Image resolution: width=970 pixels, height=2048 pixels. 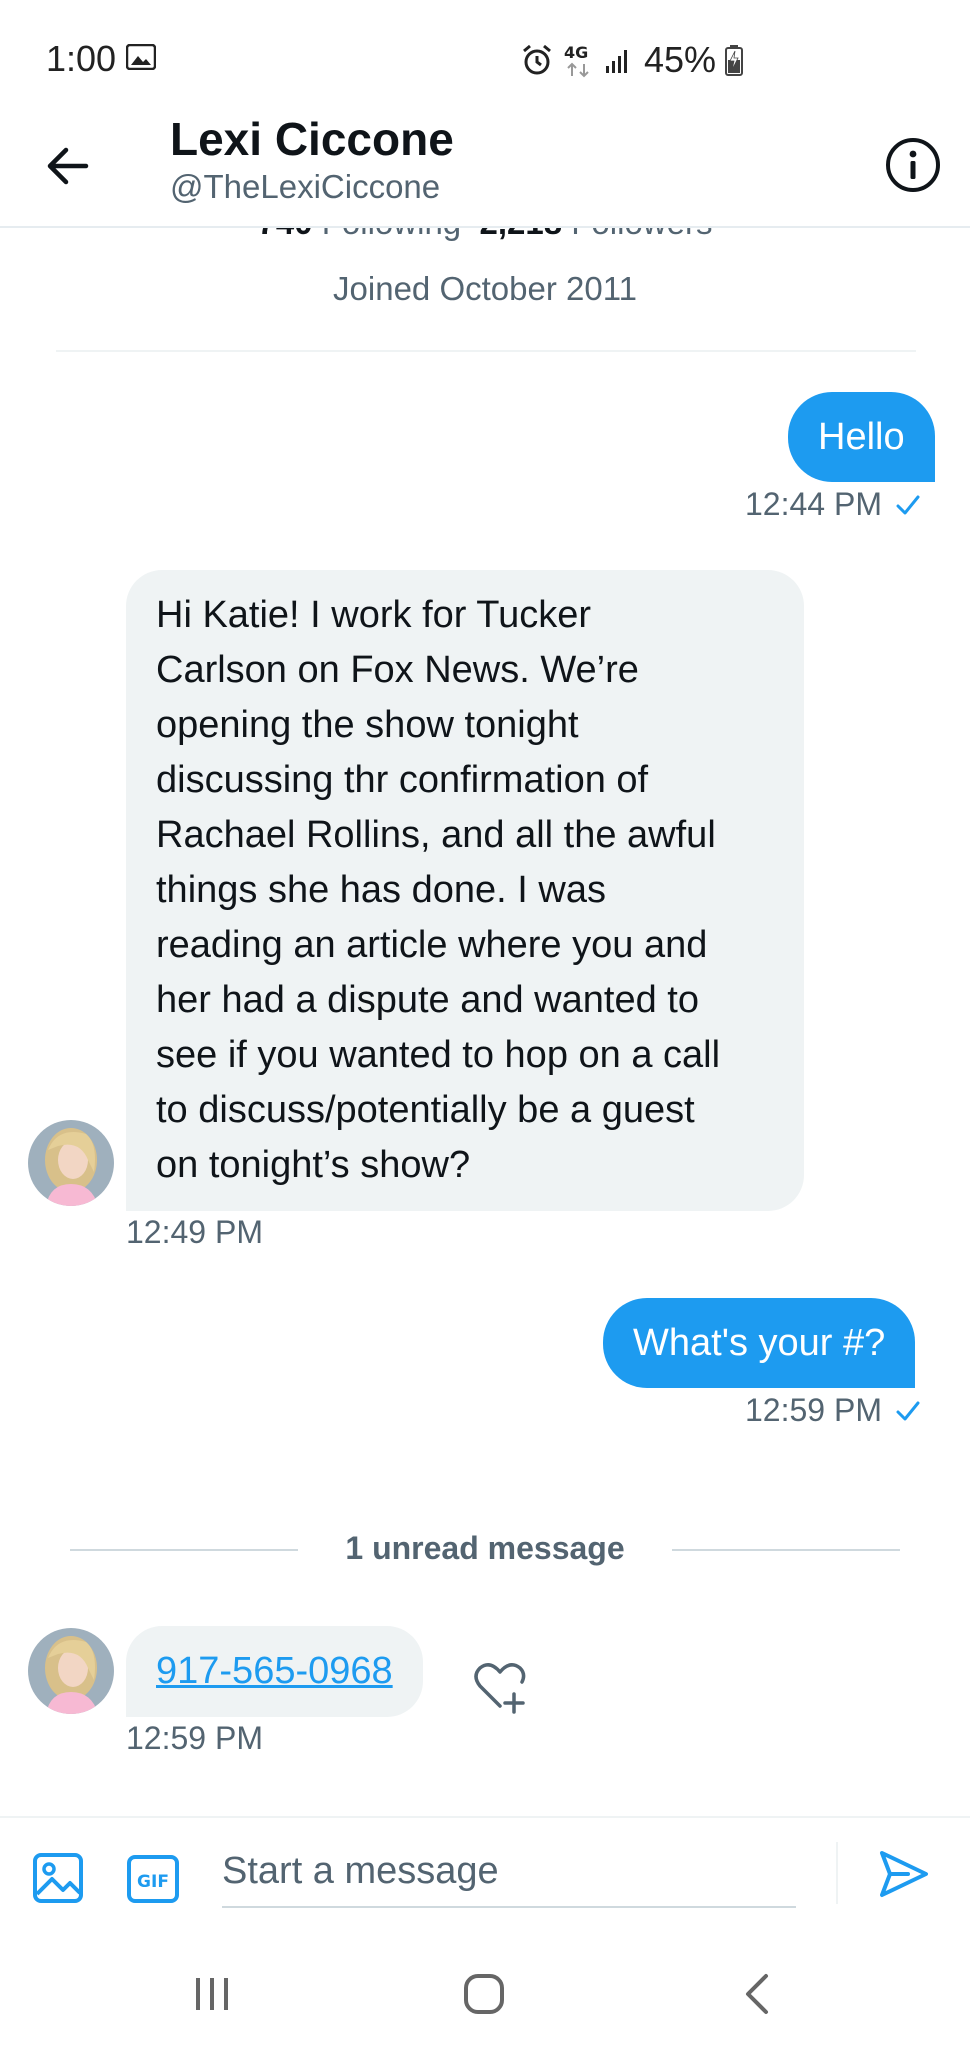 What do you see at coordinates (305, 187) in the screenshot?
I see `contact-handle: @TheLexiCiccone` at bounding box center [305, 187].